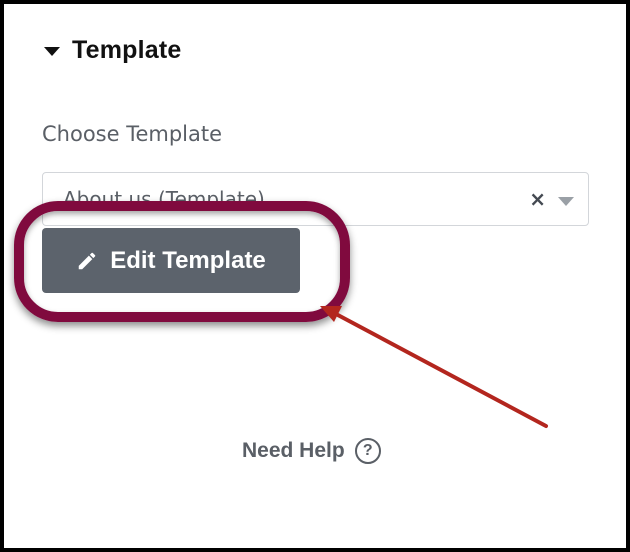 Image resolution: width=630 pixels, height=552 pixels. I want to click on template-section-header: Template, so click(113, 50).